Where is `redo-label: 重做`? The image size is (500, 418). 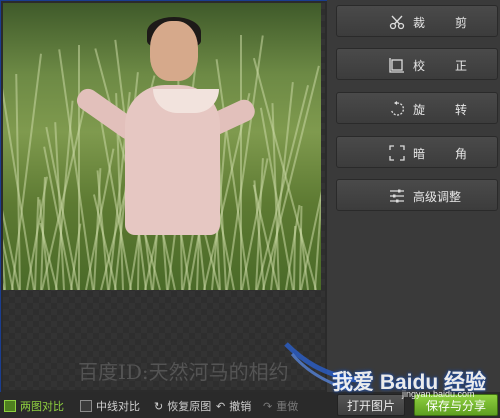
redo-label: 重做 is located at coordinates (287, 406).